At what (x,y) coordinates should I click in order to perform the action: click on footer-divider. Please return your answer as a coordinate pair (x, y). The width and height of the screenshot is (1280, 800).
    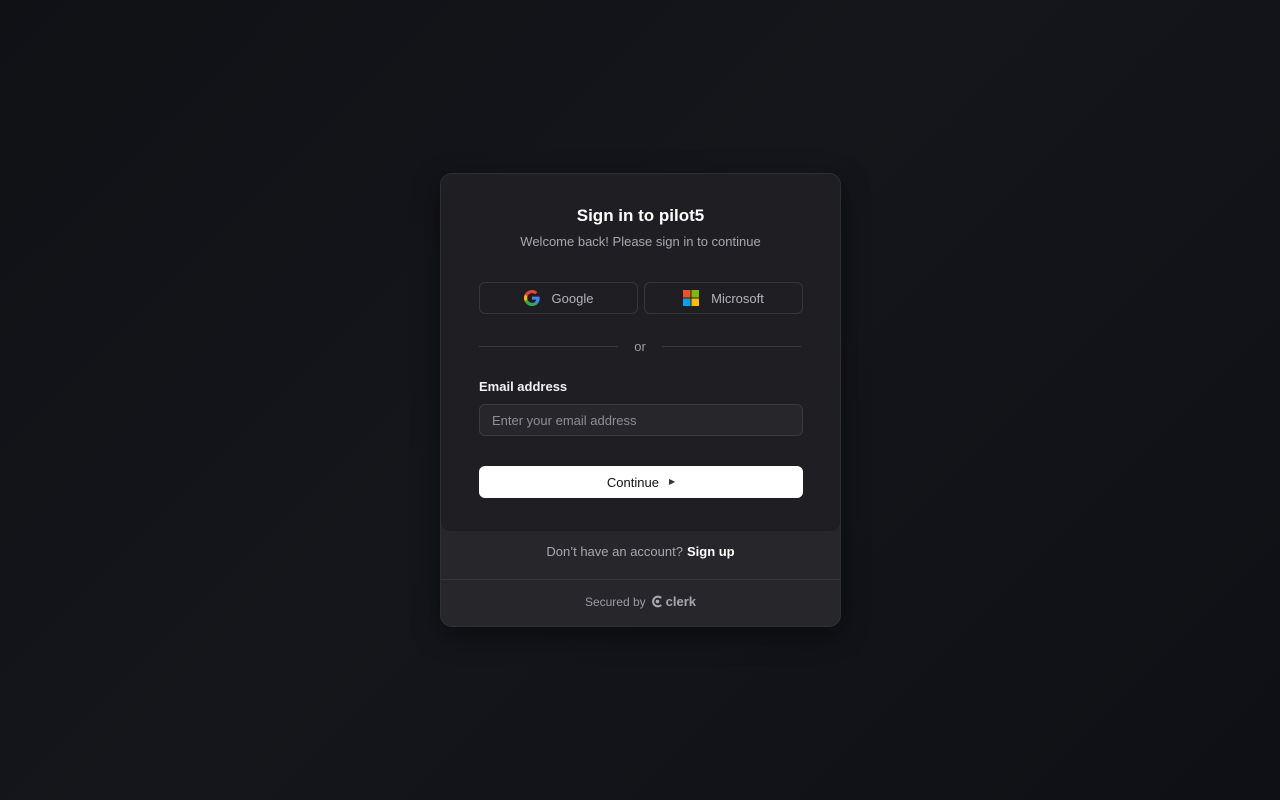
    Looking at the image, I should click on (640, 579).